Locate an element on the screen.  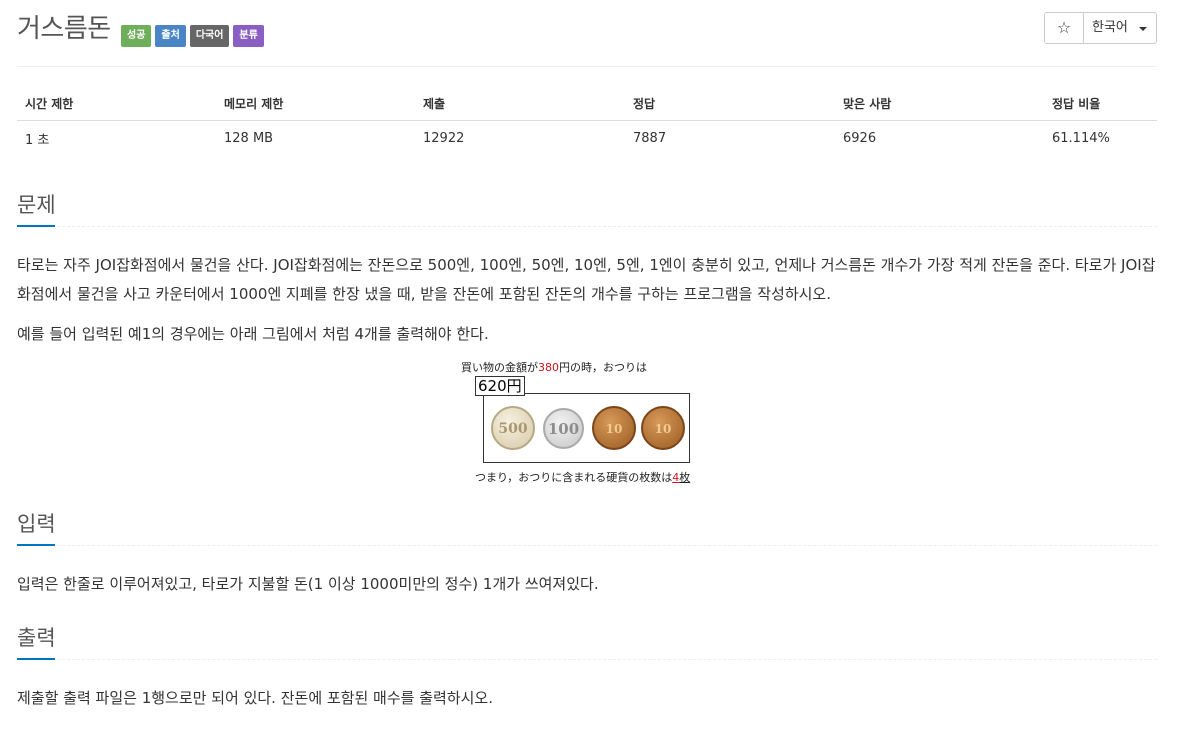
section-title: 문제 is located at coordinates (36, 205).